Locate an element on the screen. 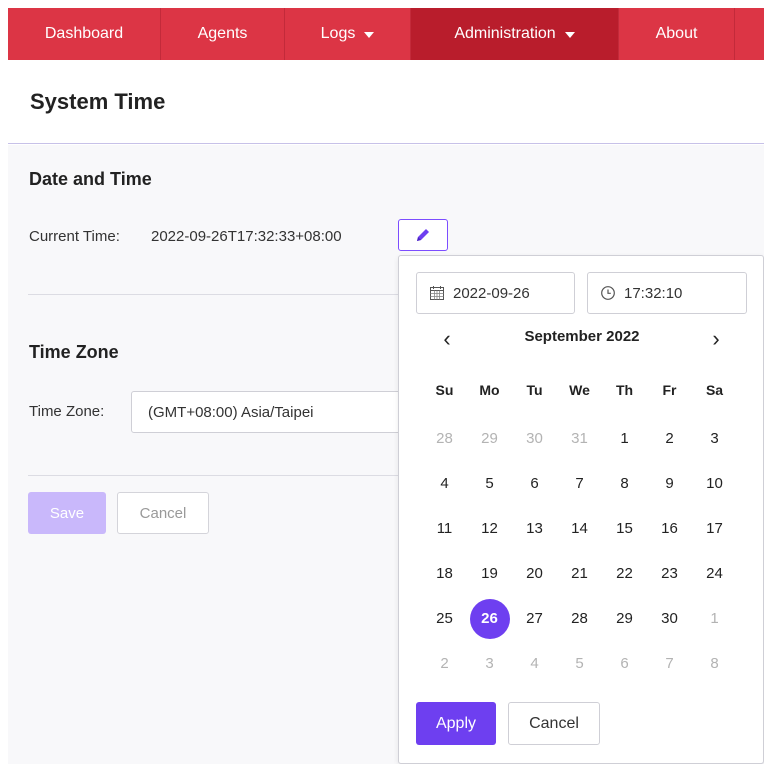  calendar-day: 21 is located at coordinates (579, 573).